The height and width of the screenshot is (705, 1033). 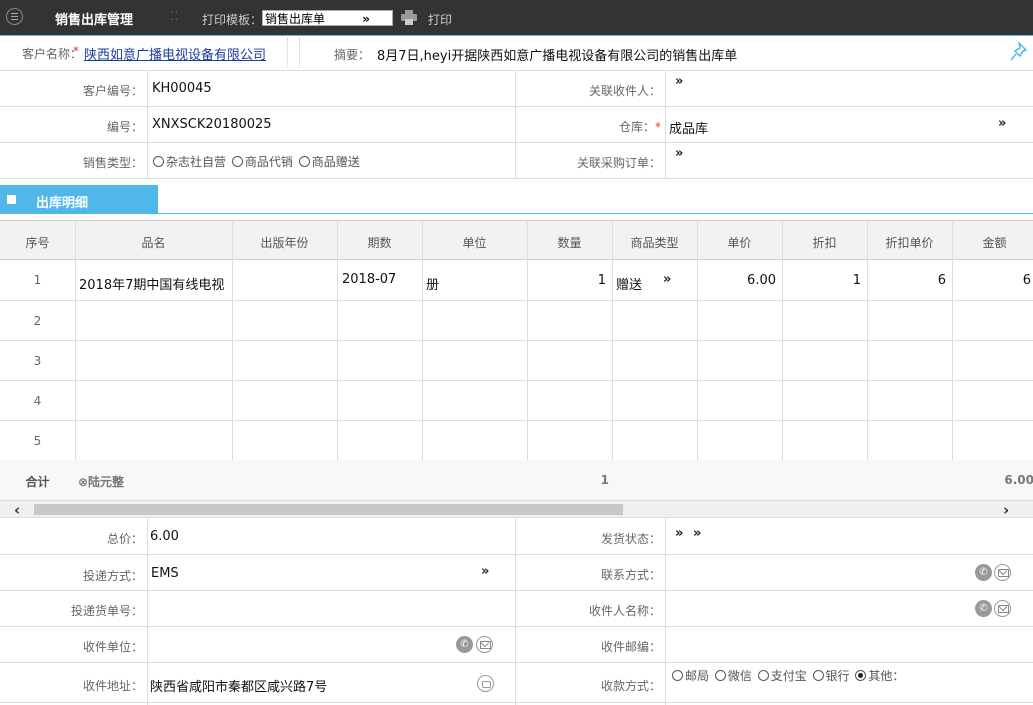 I want to click on menu-icon, so click(x=14, y=16).